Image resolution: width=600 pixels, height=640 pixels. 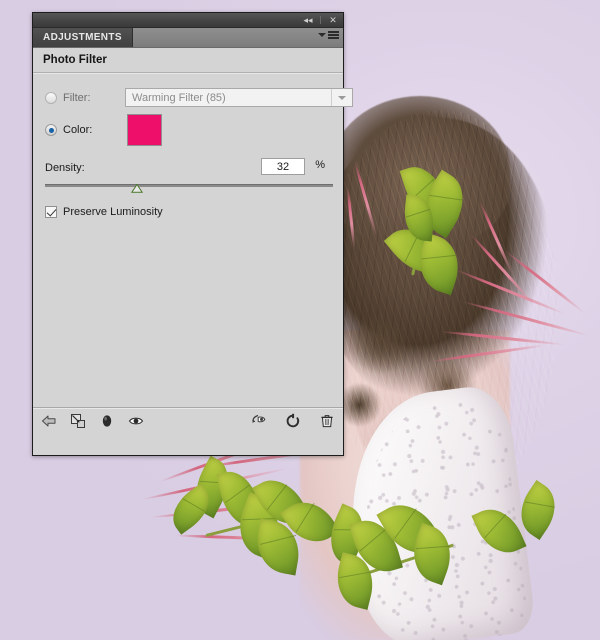 I want to click on filter-preset-value: Warming Filter (85), so click(x=179, y=97).